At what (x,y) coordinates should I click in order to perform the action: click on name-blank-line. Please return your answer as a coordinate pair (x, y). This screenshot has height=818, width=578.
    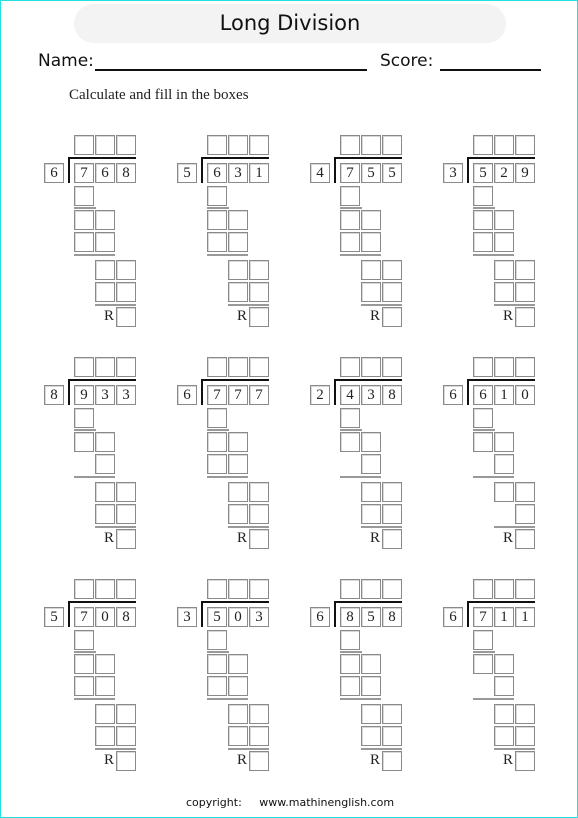
    Looking at the image, I should click on (231, 62).